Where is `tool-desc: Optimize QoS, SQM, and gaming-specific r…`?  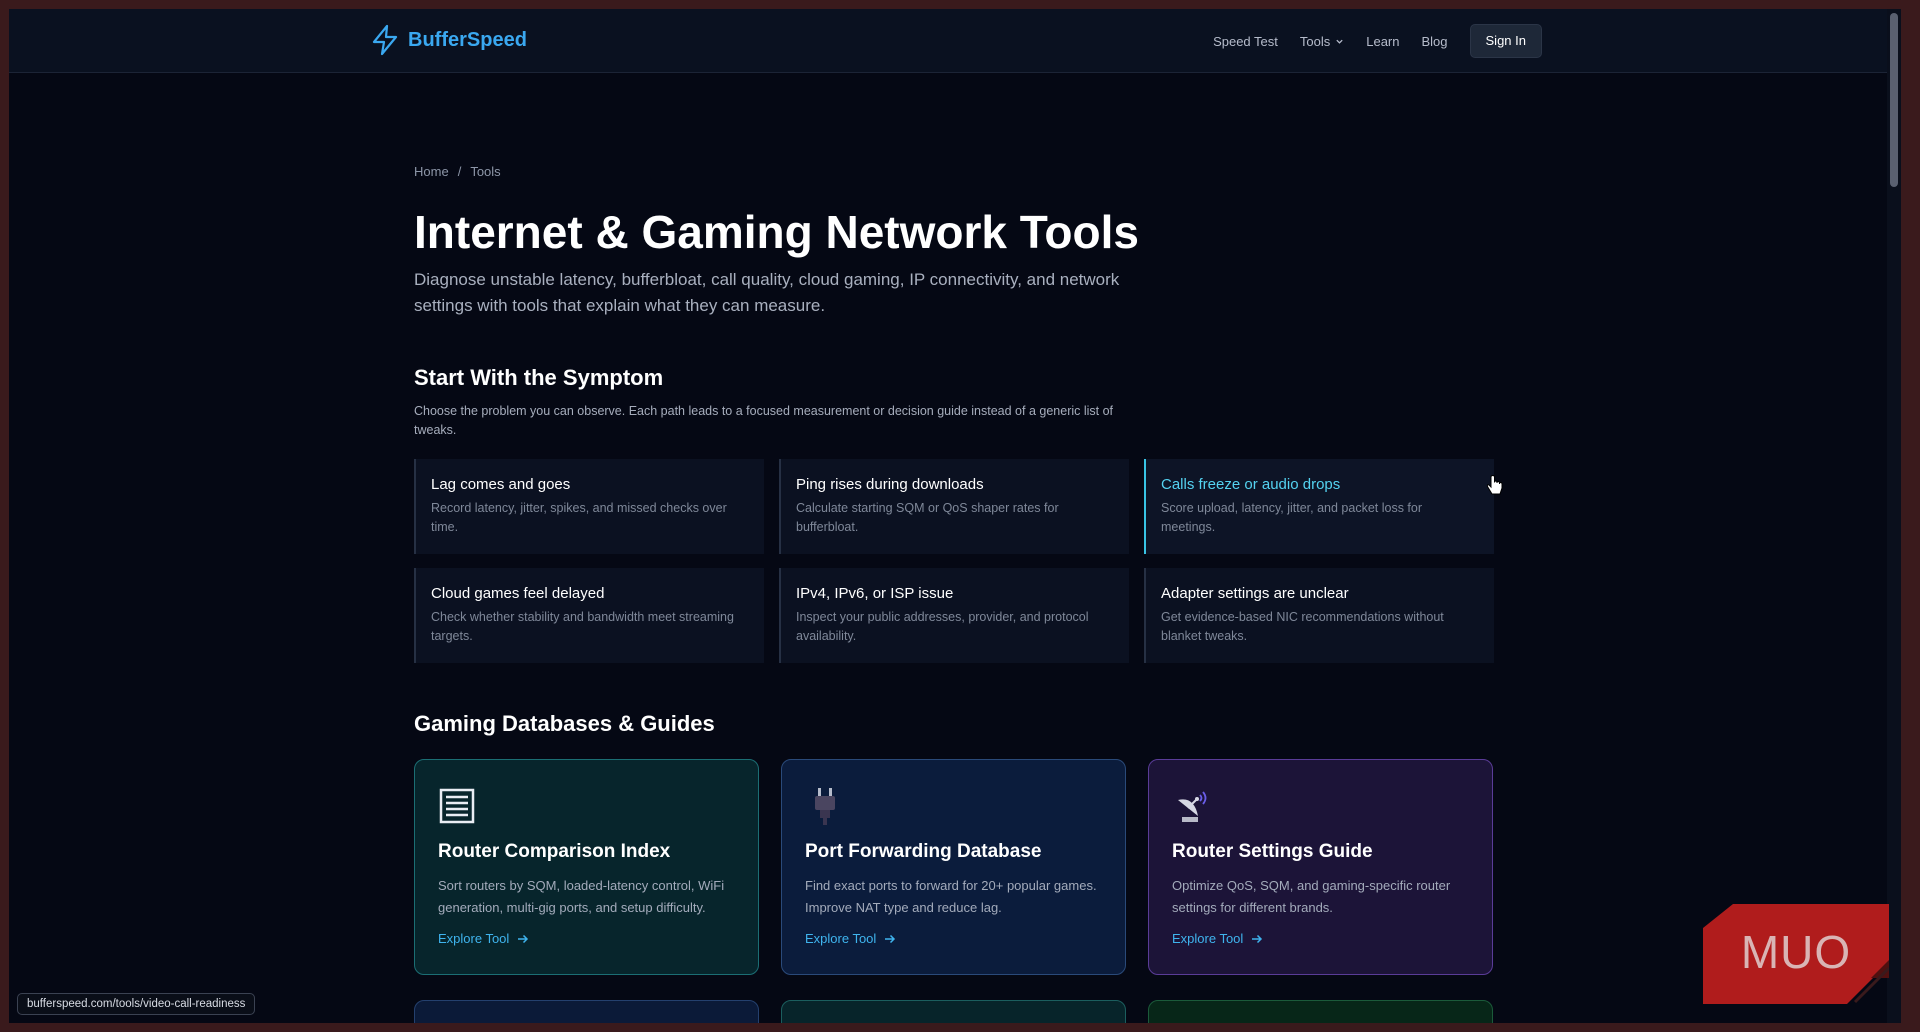
tool-desc: Optimize QoS, SQM, and gaming-specific r… is located at coordinates (1311, 896).